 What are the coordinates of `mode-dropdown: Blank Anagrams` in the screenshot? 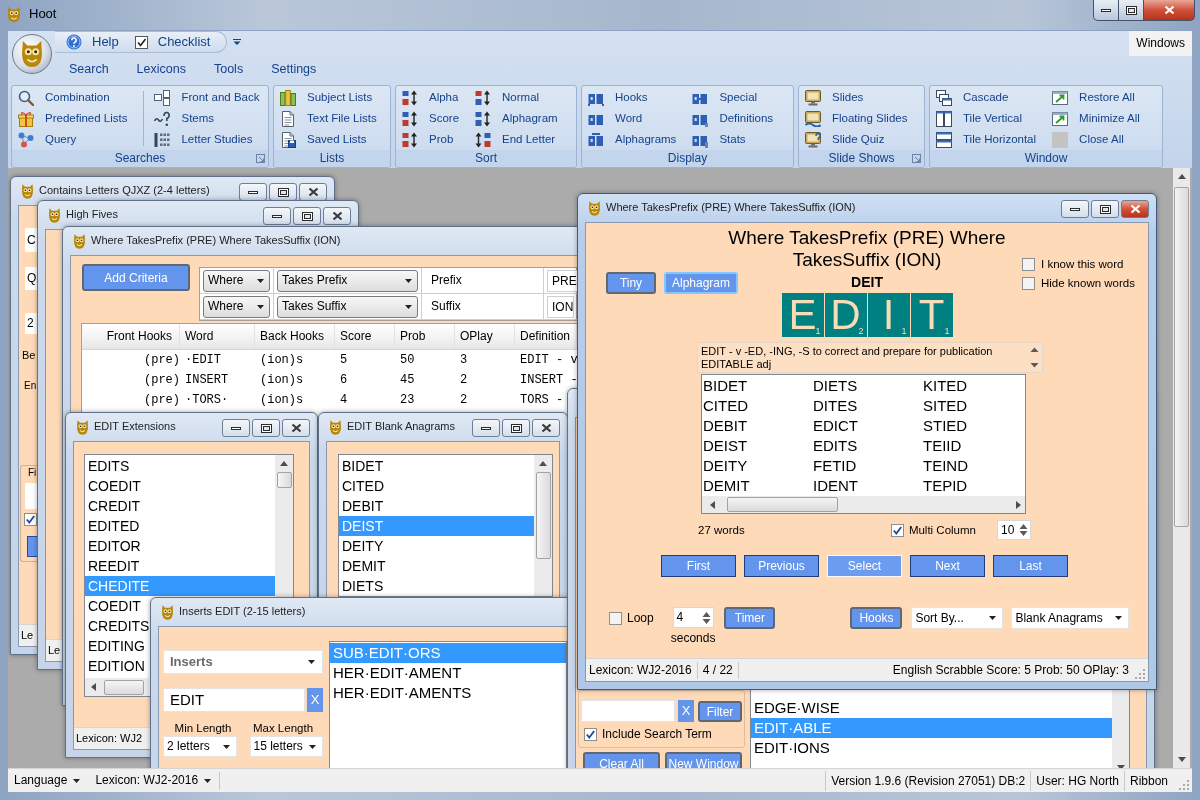 It's located at (1070, 618).